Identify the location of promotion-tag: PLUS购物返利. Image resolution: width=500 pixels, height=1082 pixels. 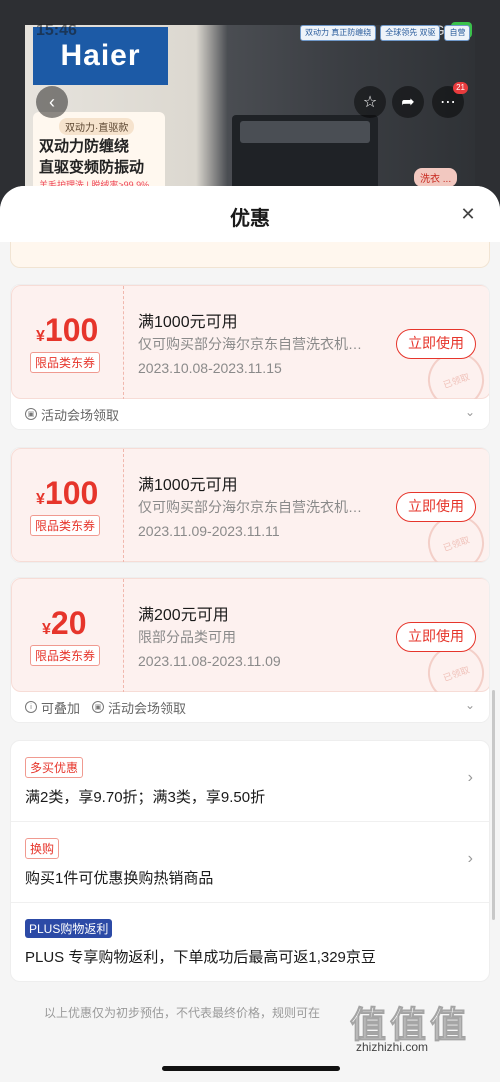
(68, 928).